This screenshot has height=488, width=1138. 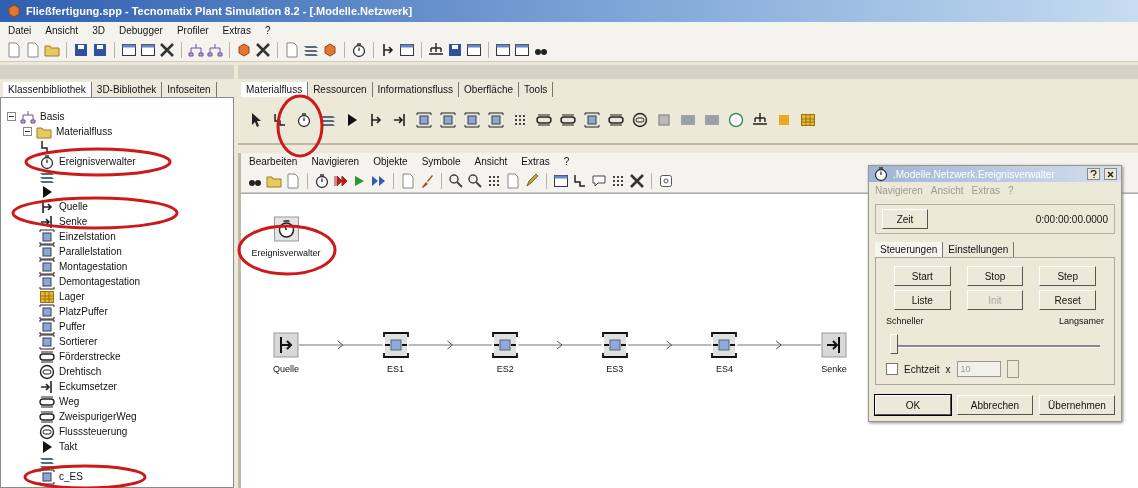 I want to click on time-button: Zeit, so click(x=905, y=219).